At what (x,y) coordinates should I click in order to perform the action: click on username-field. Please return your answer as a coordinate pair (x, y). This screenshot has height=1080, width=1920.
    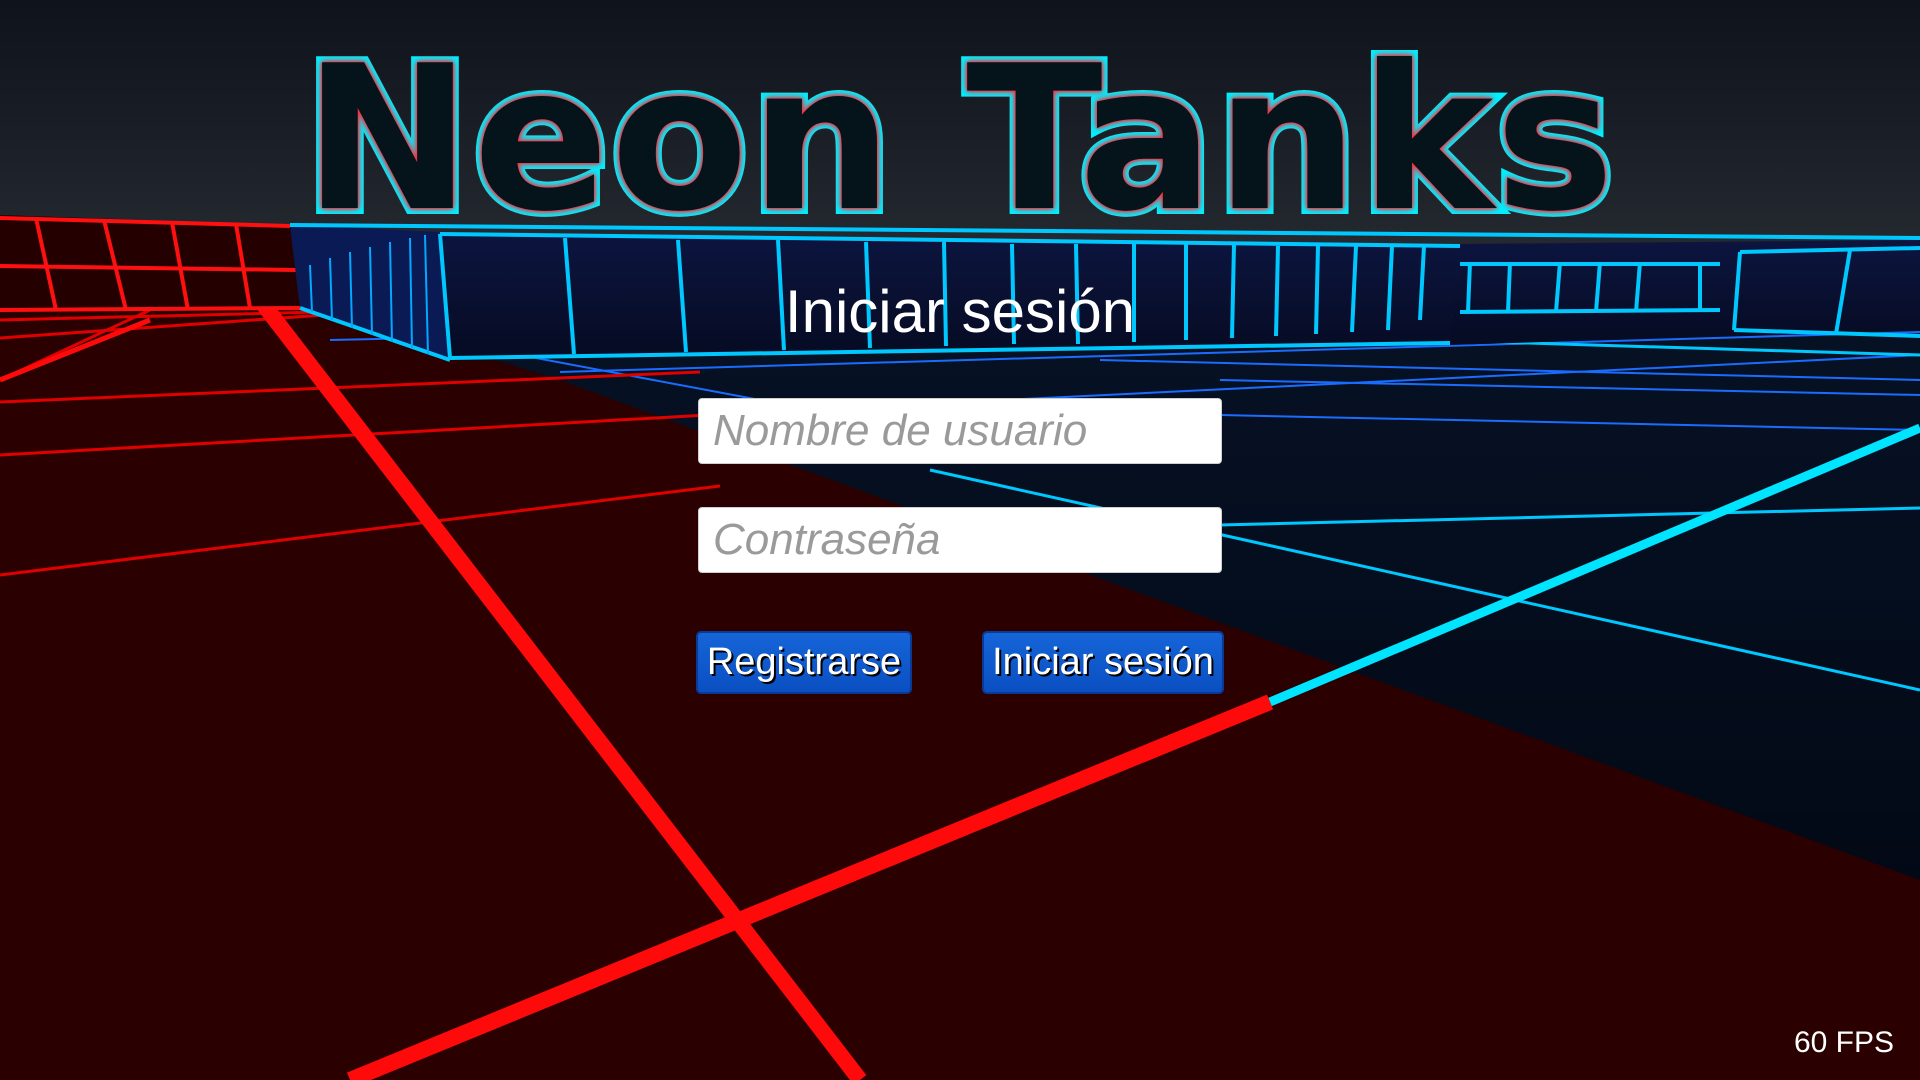
    Looking at the image, I should click on (960, 431).